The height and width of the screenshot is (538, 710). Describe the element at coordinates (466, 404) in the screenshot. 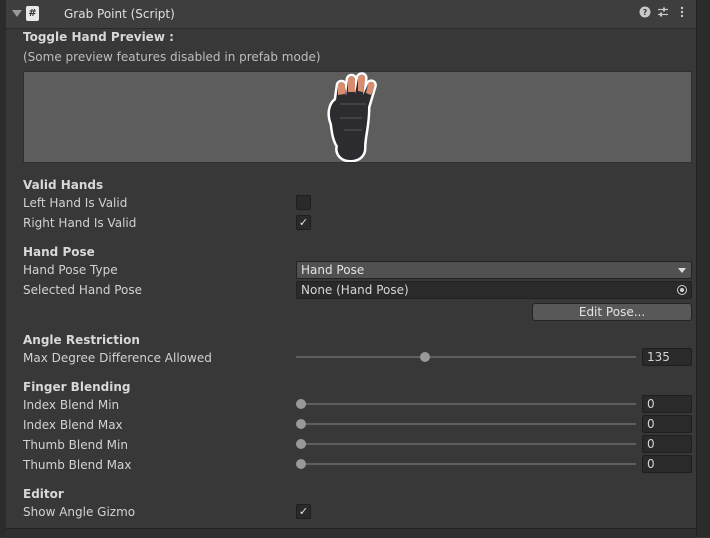

I see `index-blend-min-slider-track` at that location.